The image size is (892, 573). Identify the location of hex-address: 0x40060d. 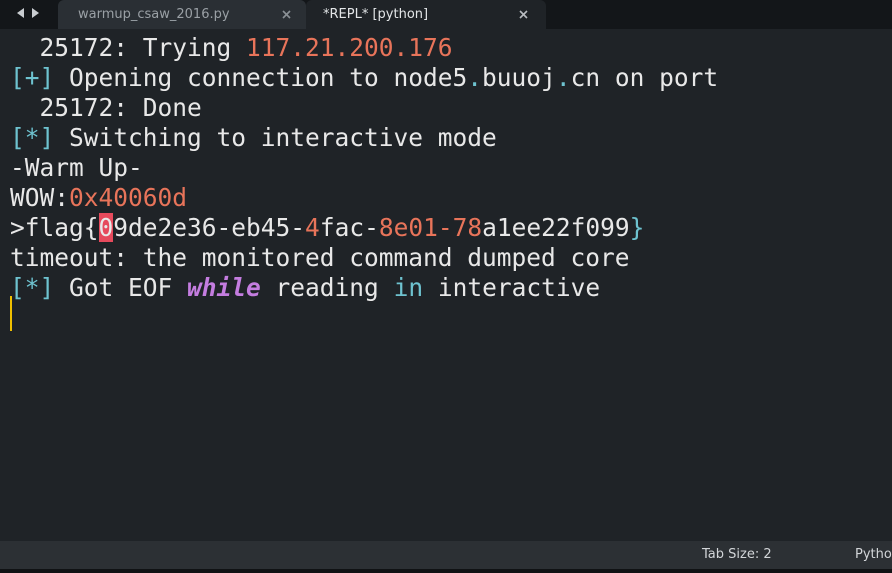
(128, 197).